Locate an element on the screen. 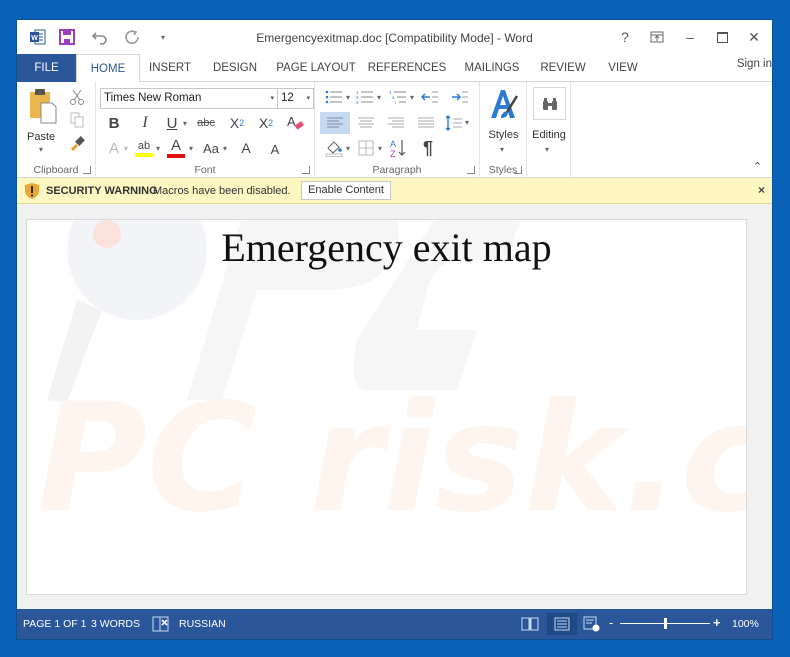 The image size is (790, 657). tab-review: REVIEW is located at coordinates (563, 68).